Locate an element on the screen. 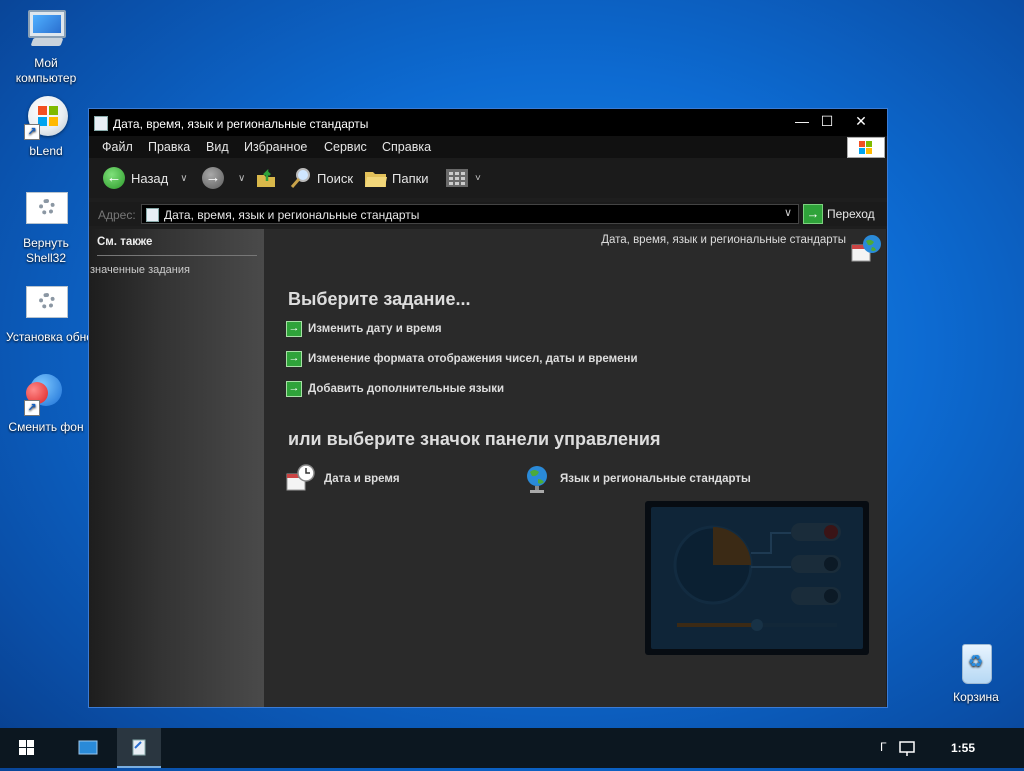 The image size is (1024, 771). clock: 1:55 is located at coordinates (963, 748).